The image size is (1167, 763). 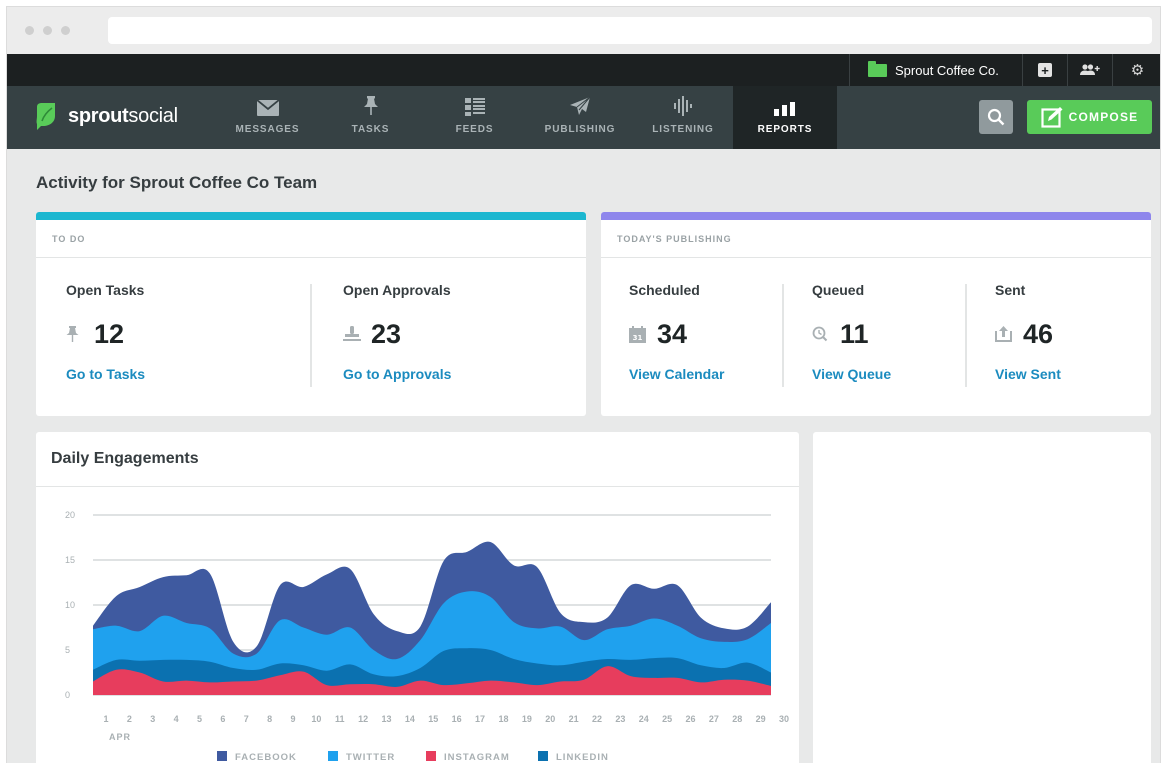 I want to click on x-tick-label: 3, so click(x=152, y=719).